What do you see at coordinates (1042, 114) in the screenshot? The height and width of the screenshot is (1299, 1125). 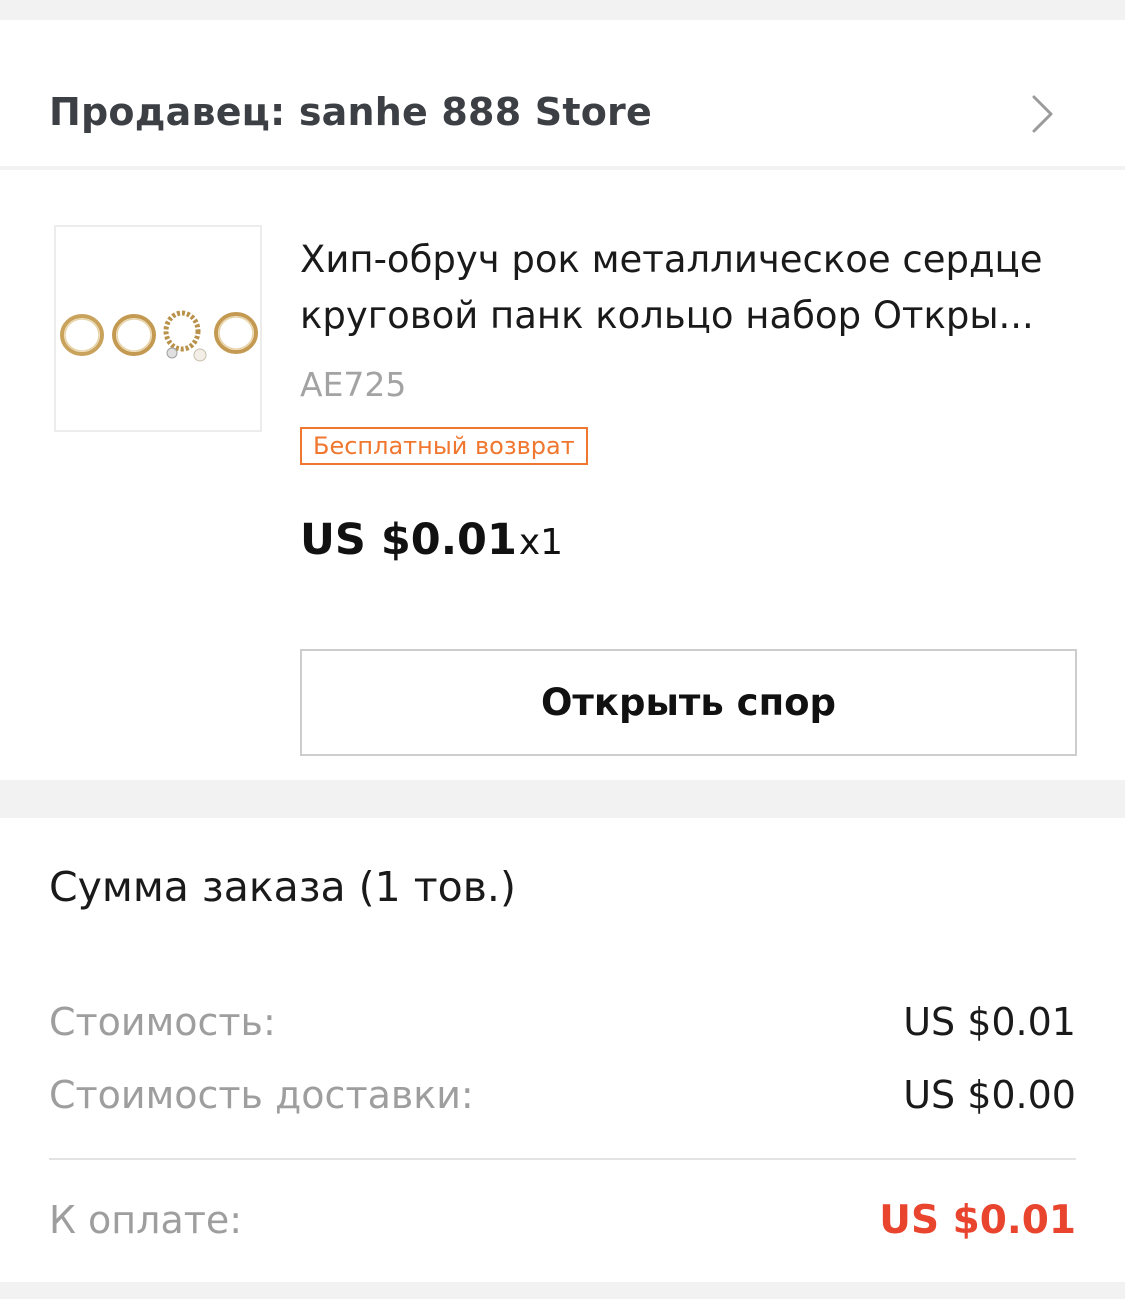 I see `chevron-right-icon` at bounding box center [1042, 114].